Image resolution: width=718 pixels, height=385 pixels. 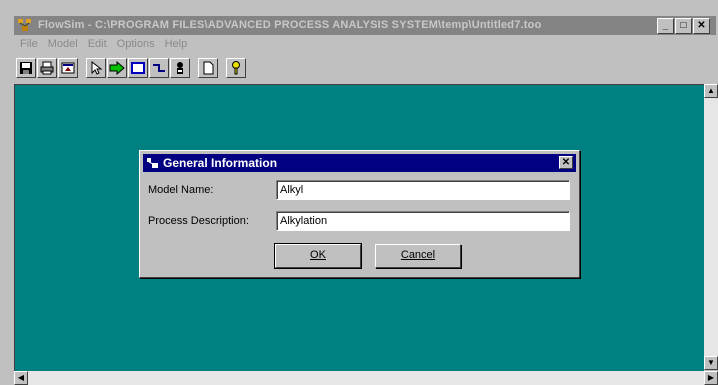 I want to click on menu-file: File, so click(x=29, y=44).